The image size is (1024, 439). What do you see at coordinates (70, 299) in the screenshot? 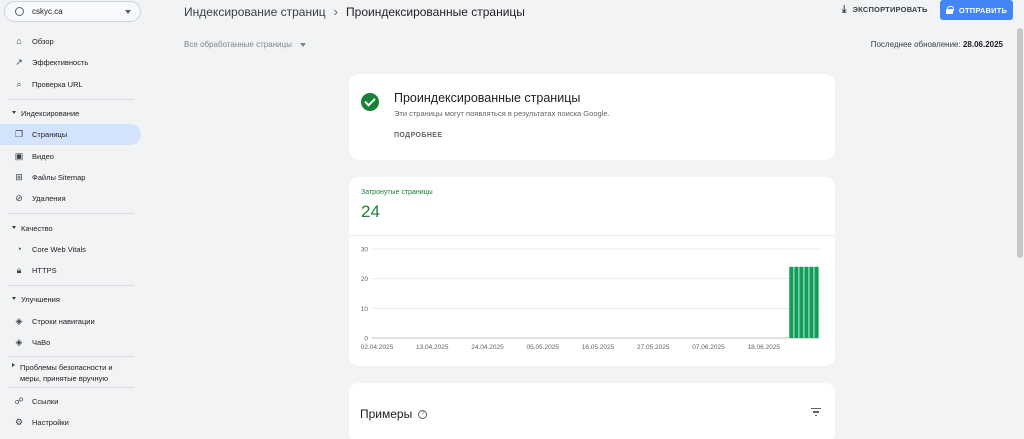
I see `section-enhancements: Улучшения` at bounding box center [70, 299].